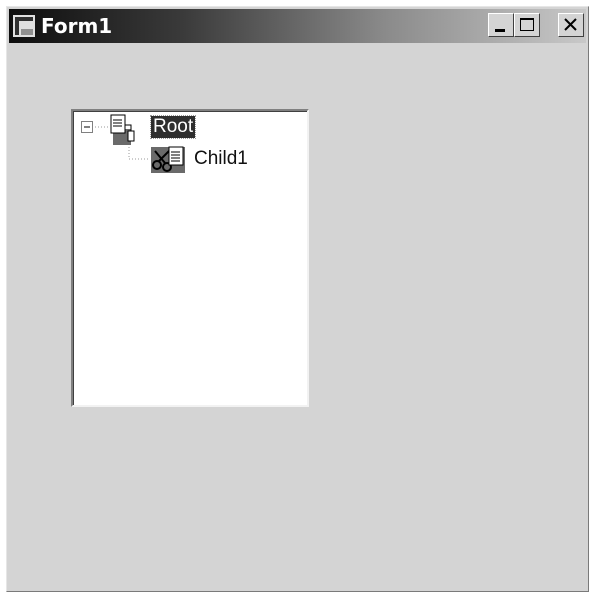  Describe the element at coordinates (500, 30) in the screenshot. I see `minimize-icon` at that location.